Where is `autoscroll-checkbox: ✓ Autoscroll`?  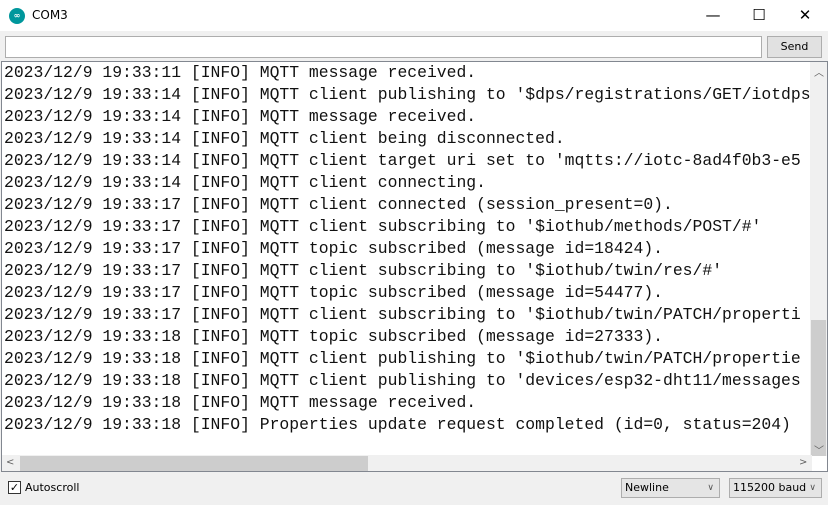
autoscroll-checkbox: ✓ Autoscroll is located at coordinates (43, 487).